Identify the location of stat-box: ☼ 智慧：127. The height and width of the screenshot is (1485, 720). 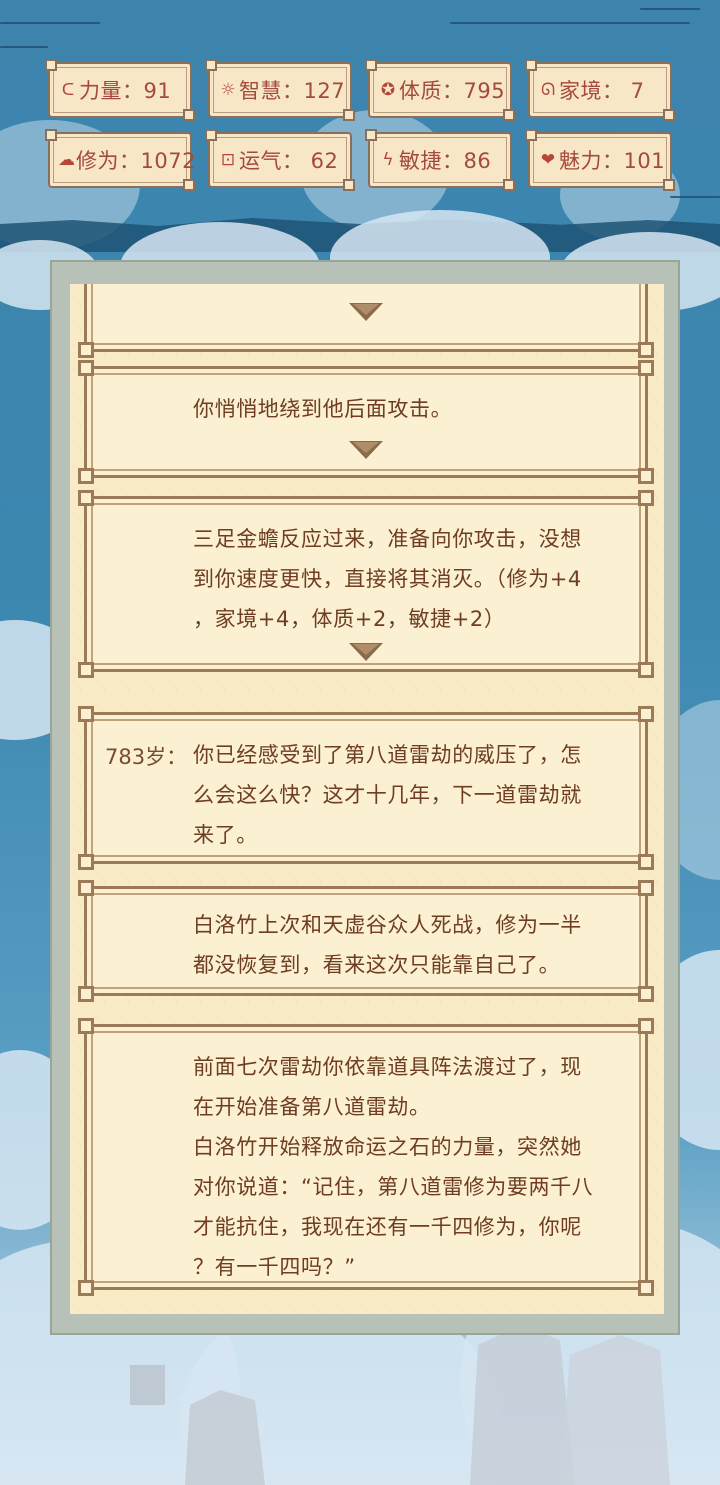
(280, 90).